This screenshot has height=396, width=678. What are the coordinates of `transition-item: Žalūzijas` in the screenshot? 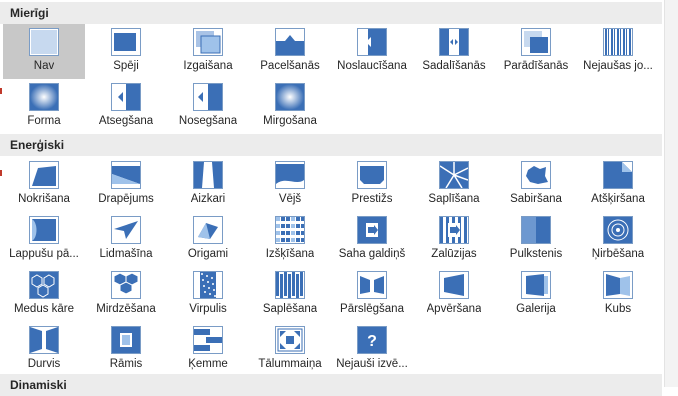 It's located at (454, 239).